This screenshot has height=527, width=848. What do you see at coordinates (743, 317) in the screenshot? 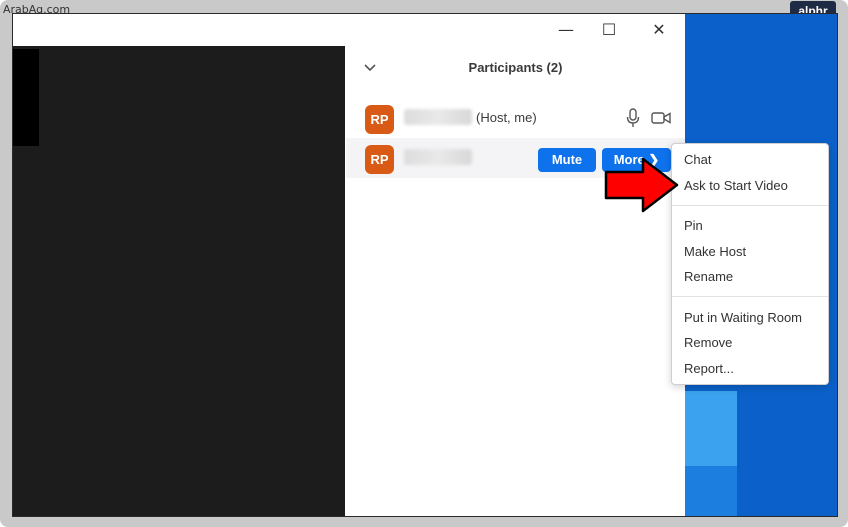
I see `menu-item-put-in-waiting-room: Put in Waiting Room` at bounding box center [743, 317].